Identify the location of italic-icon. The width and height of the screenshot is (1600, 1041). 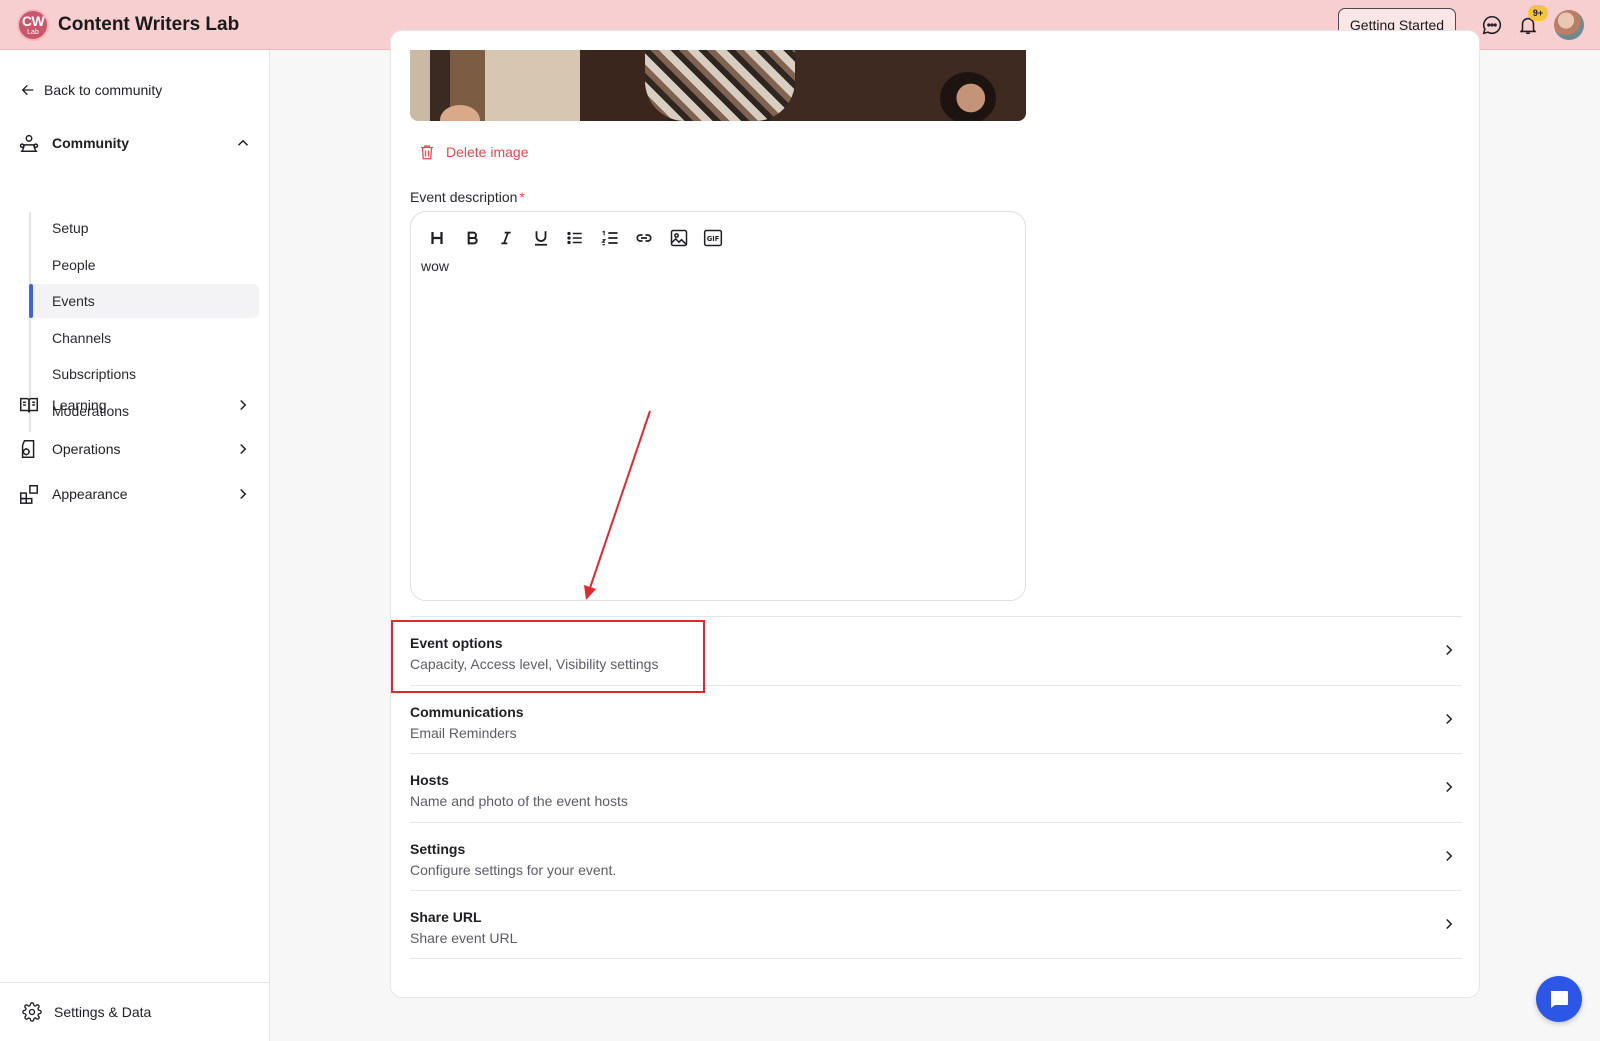
(506, 238).